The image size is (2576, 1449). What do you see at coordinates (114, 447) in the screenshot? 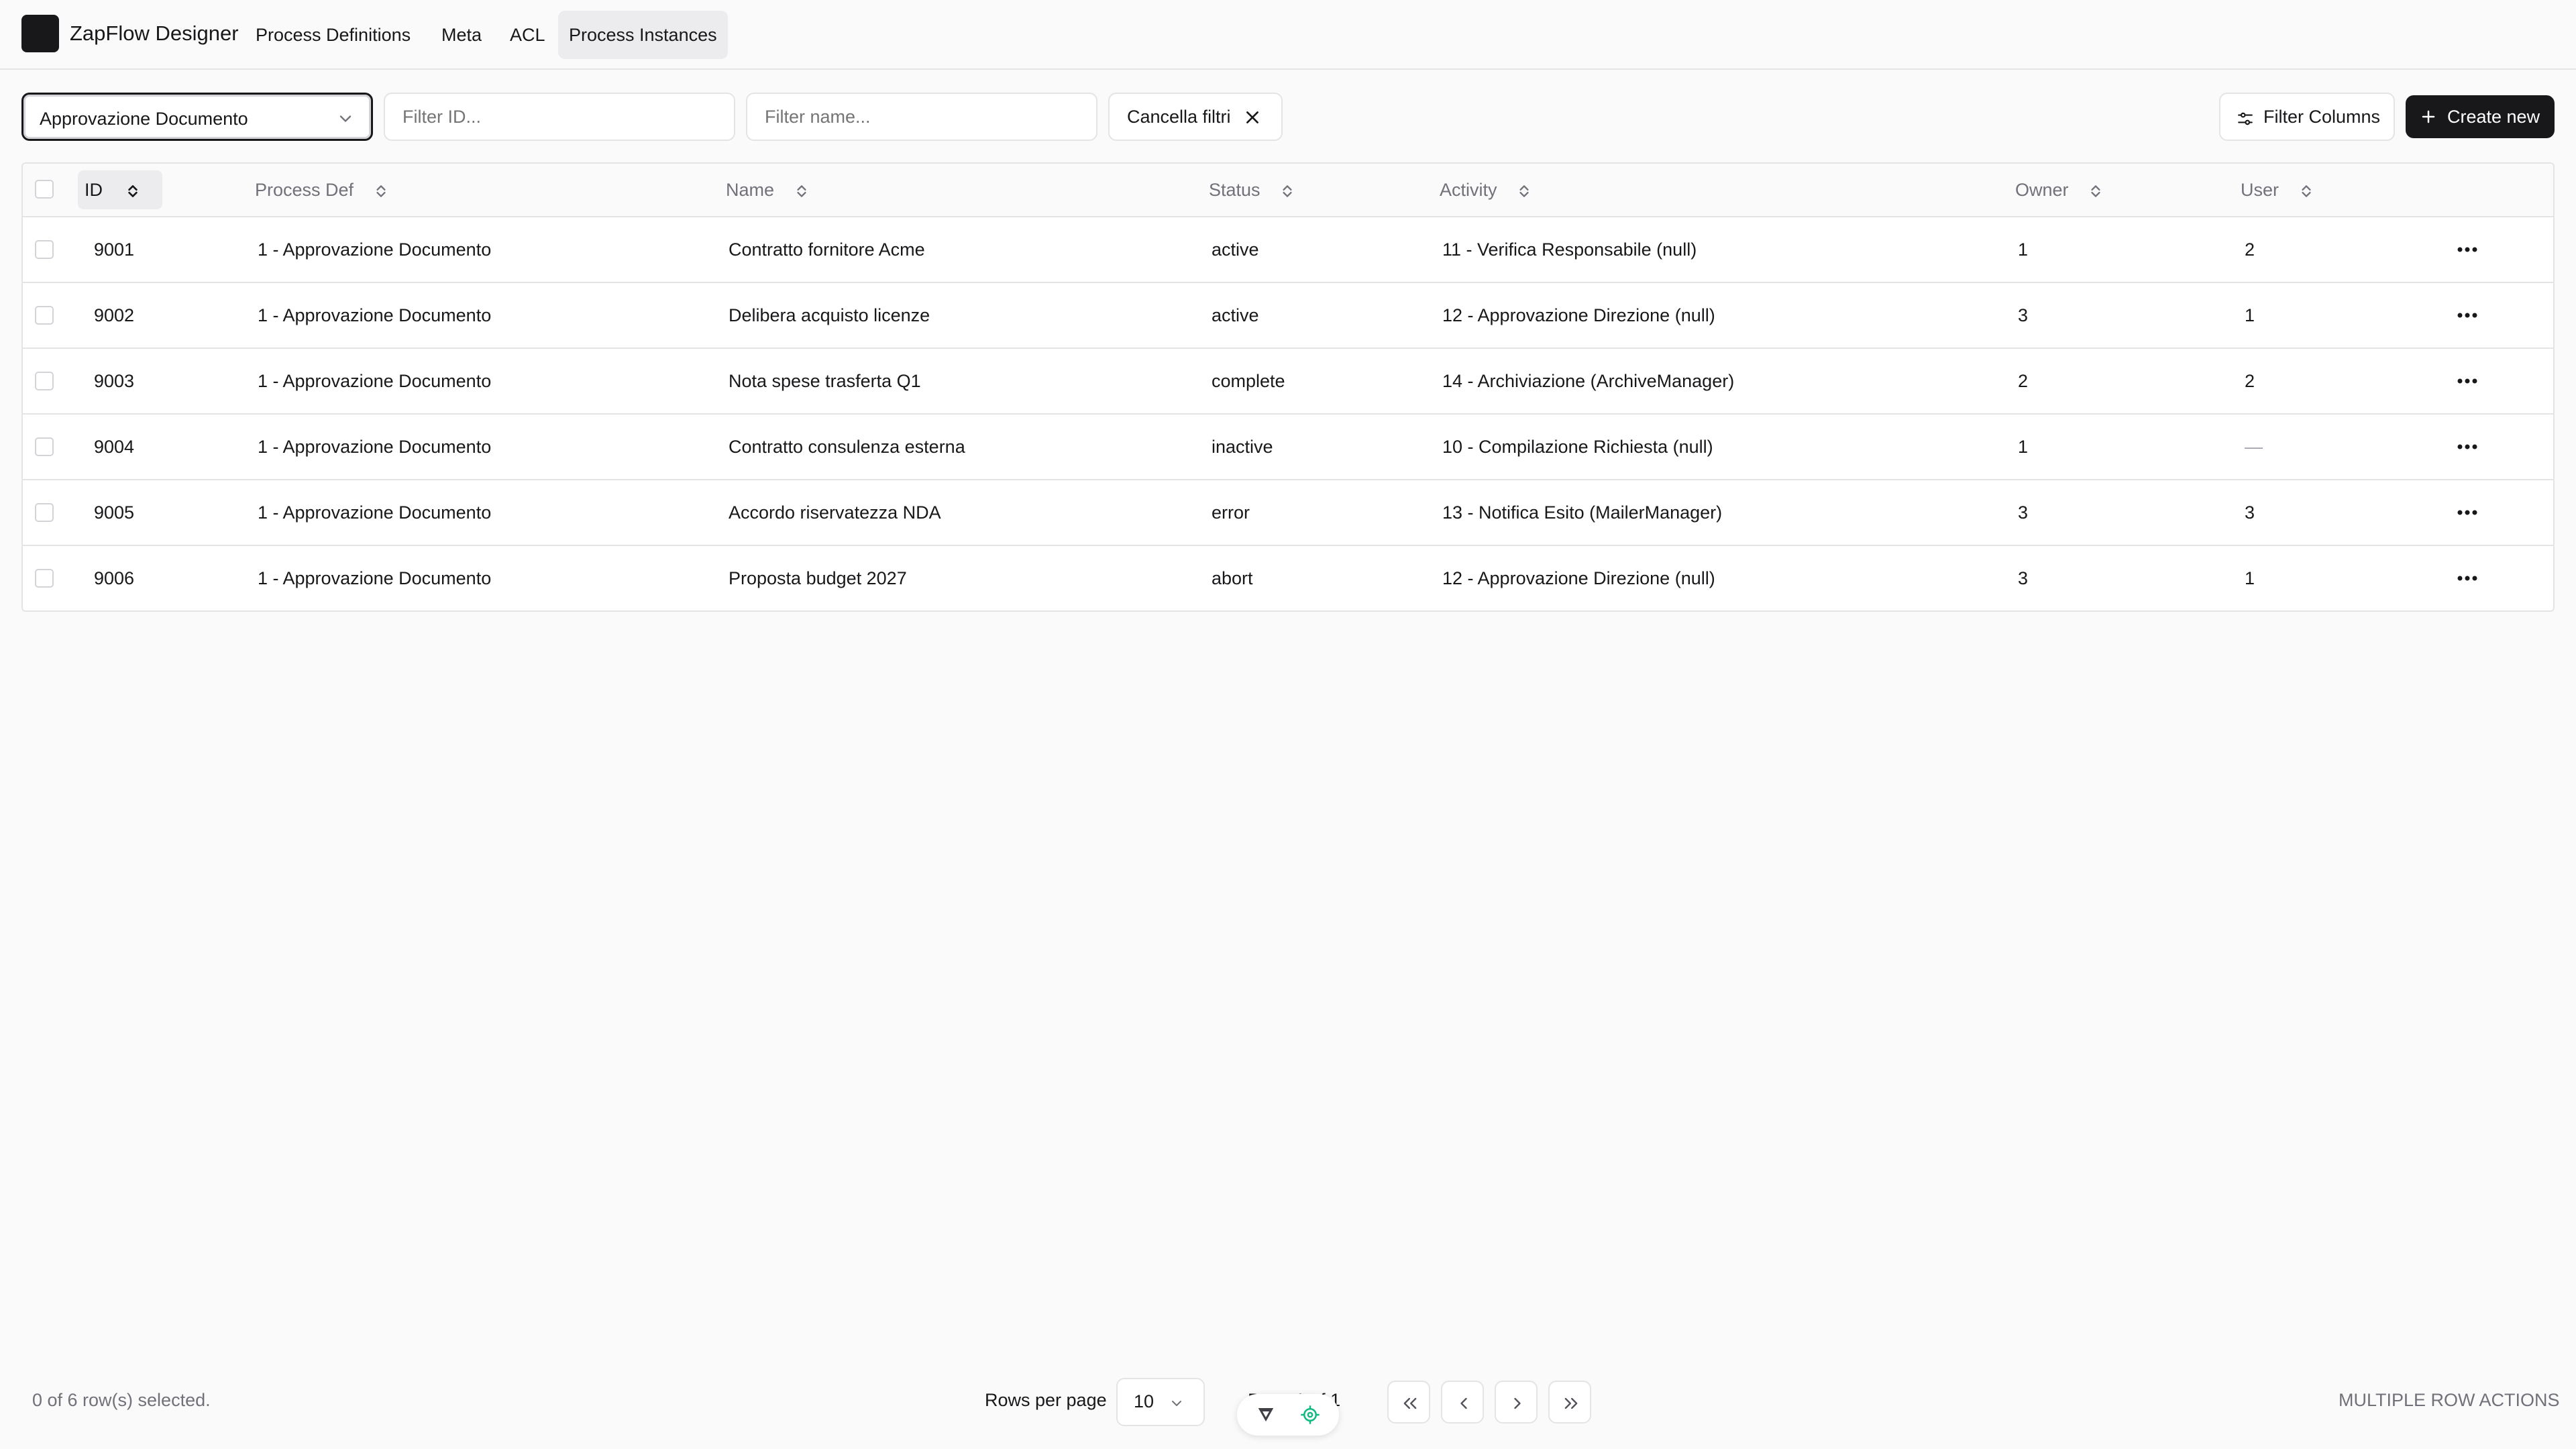
I see `cell-id: 9004` at bounding box center [114, 447].